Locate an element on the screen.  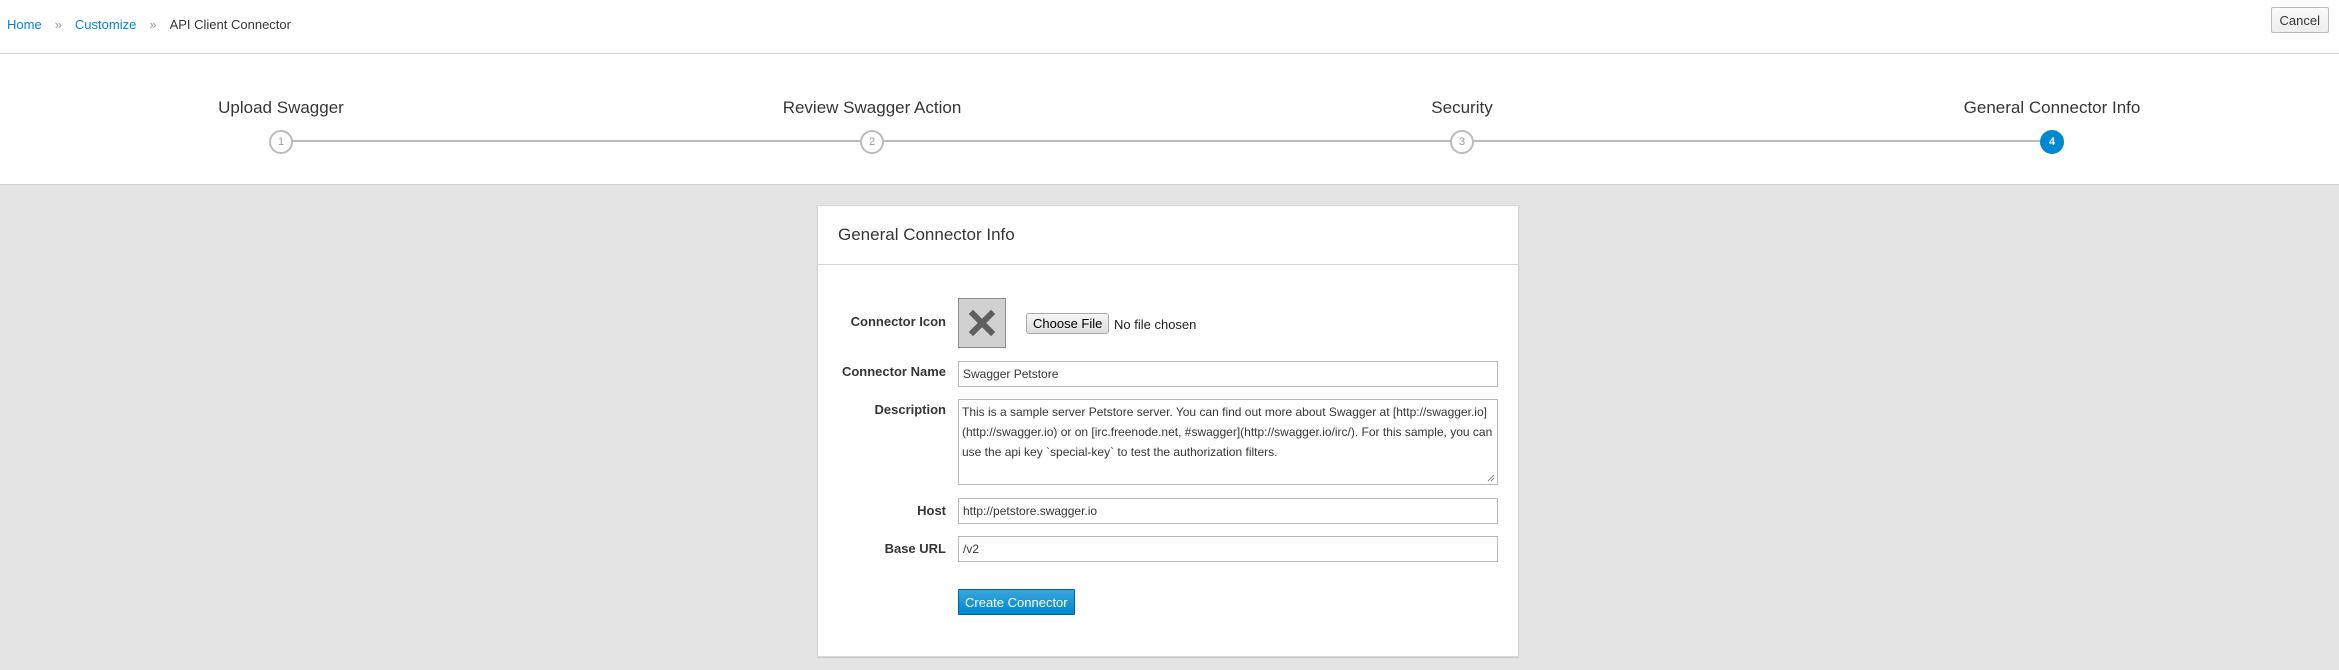
choose-file-button: Choose File is located at coordinates (1068, 323).